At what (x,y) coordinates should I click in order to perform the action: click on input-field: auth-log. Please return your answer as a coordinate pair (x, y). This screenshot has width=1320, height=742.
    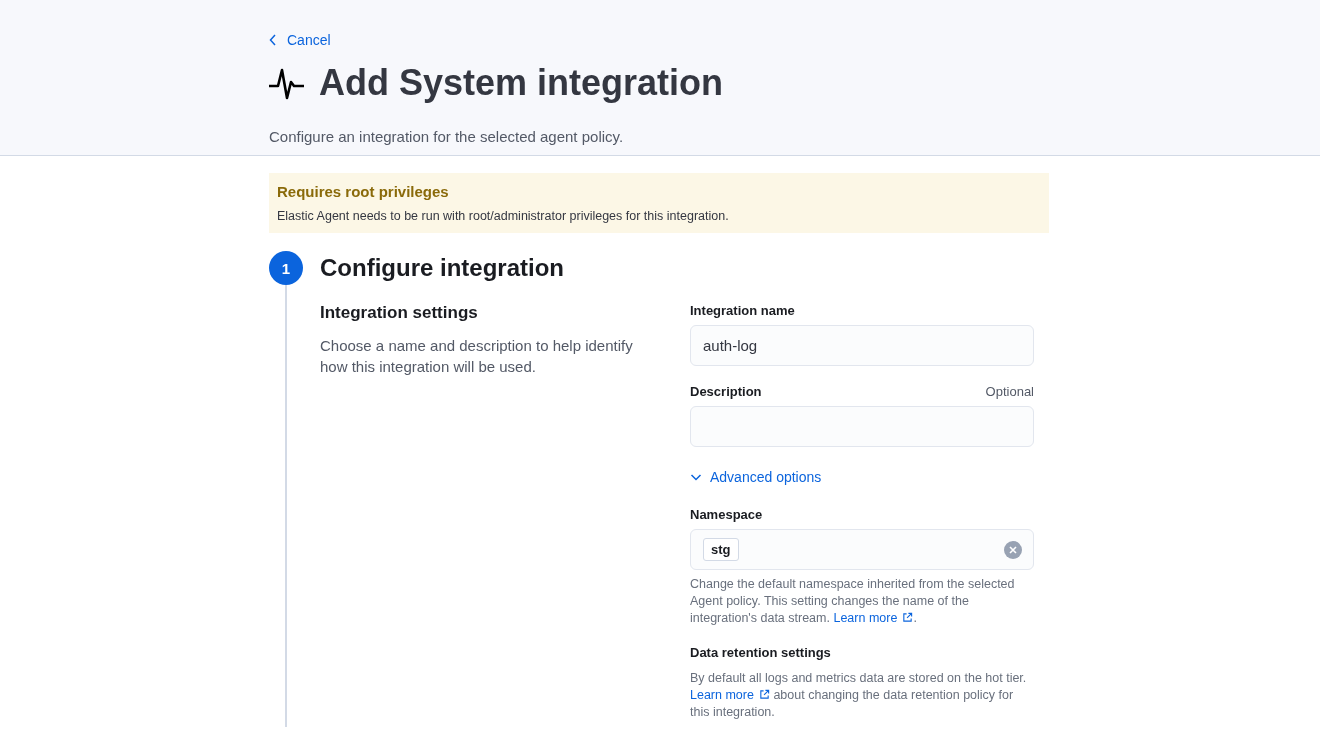
    Looking at the image, I should click on (862, 345).